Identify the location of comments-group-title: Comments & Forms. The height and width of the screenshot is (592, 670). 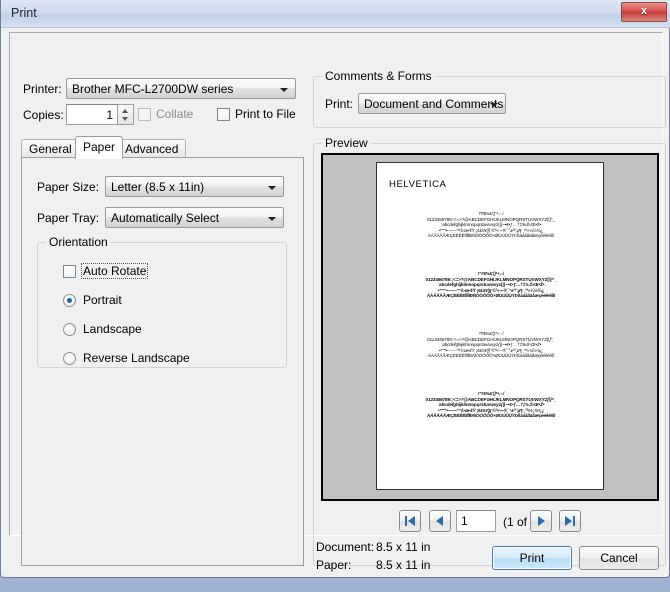
(378, 76).